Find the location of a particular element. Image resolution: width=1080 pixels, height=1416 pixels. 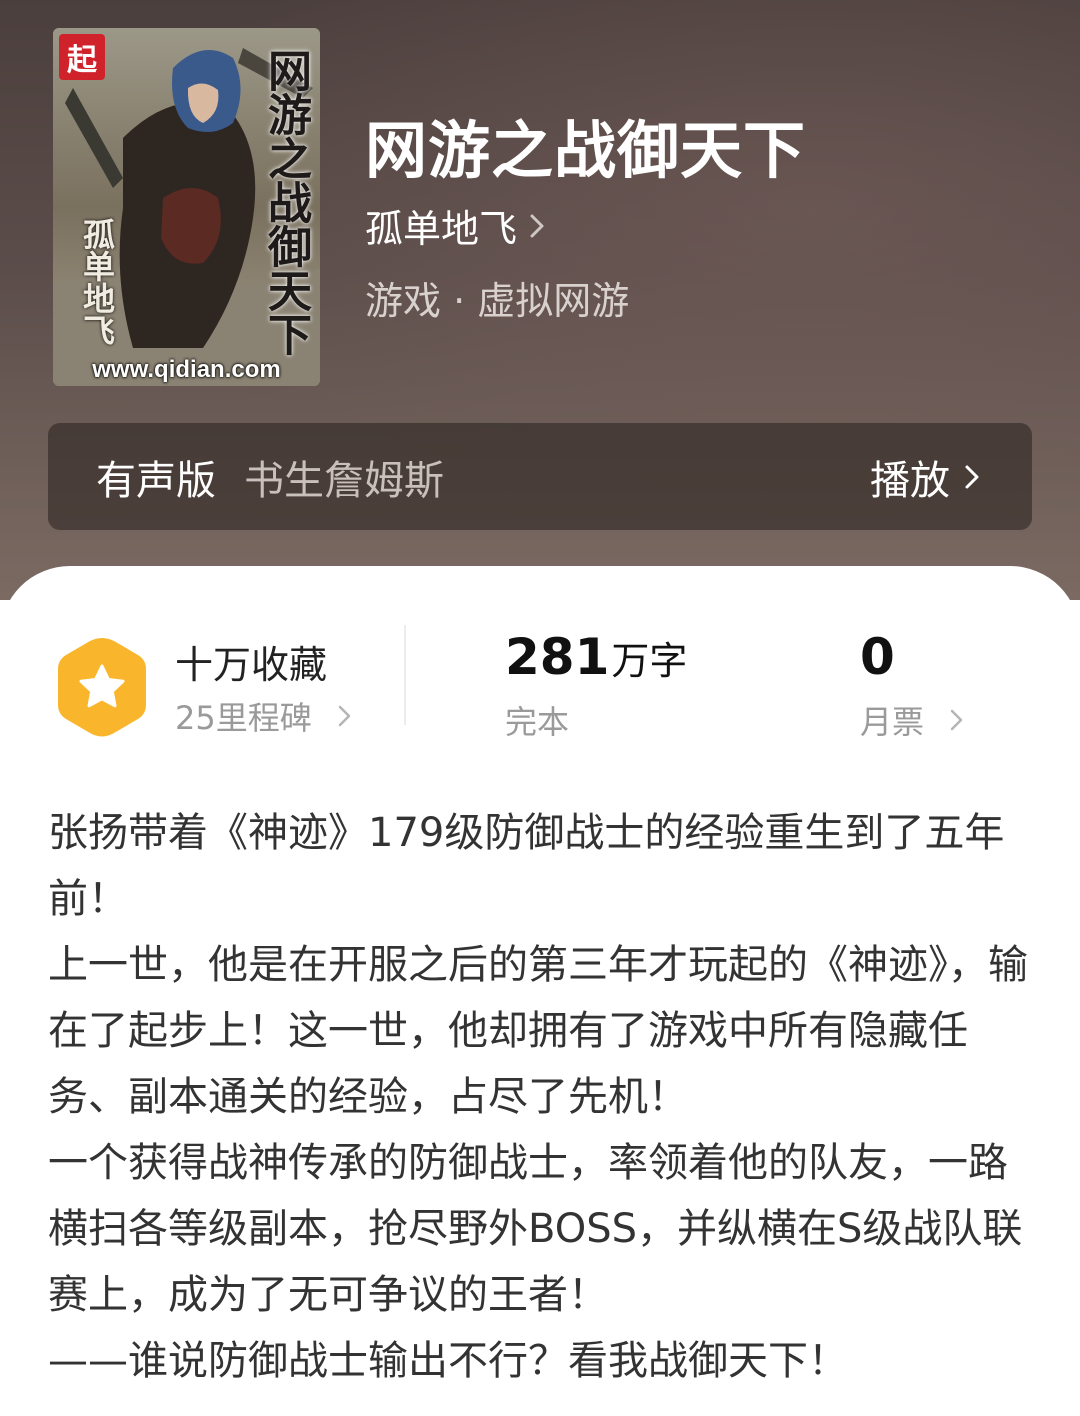

collection-milestone-link: 25里程碑 is located at coordinates (263, 716).